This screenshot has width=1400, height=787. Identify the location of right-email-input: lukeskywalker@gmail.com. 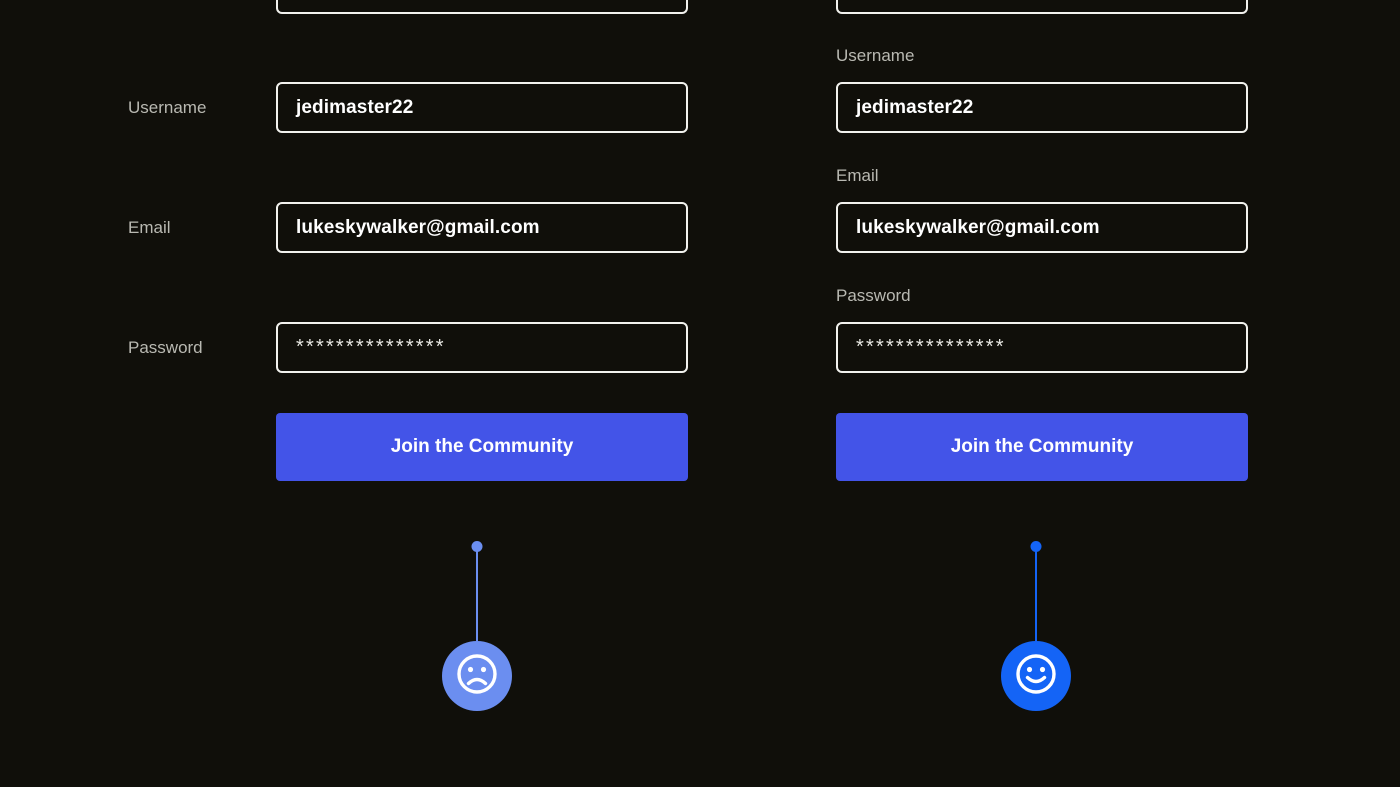
(1042, 227).